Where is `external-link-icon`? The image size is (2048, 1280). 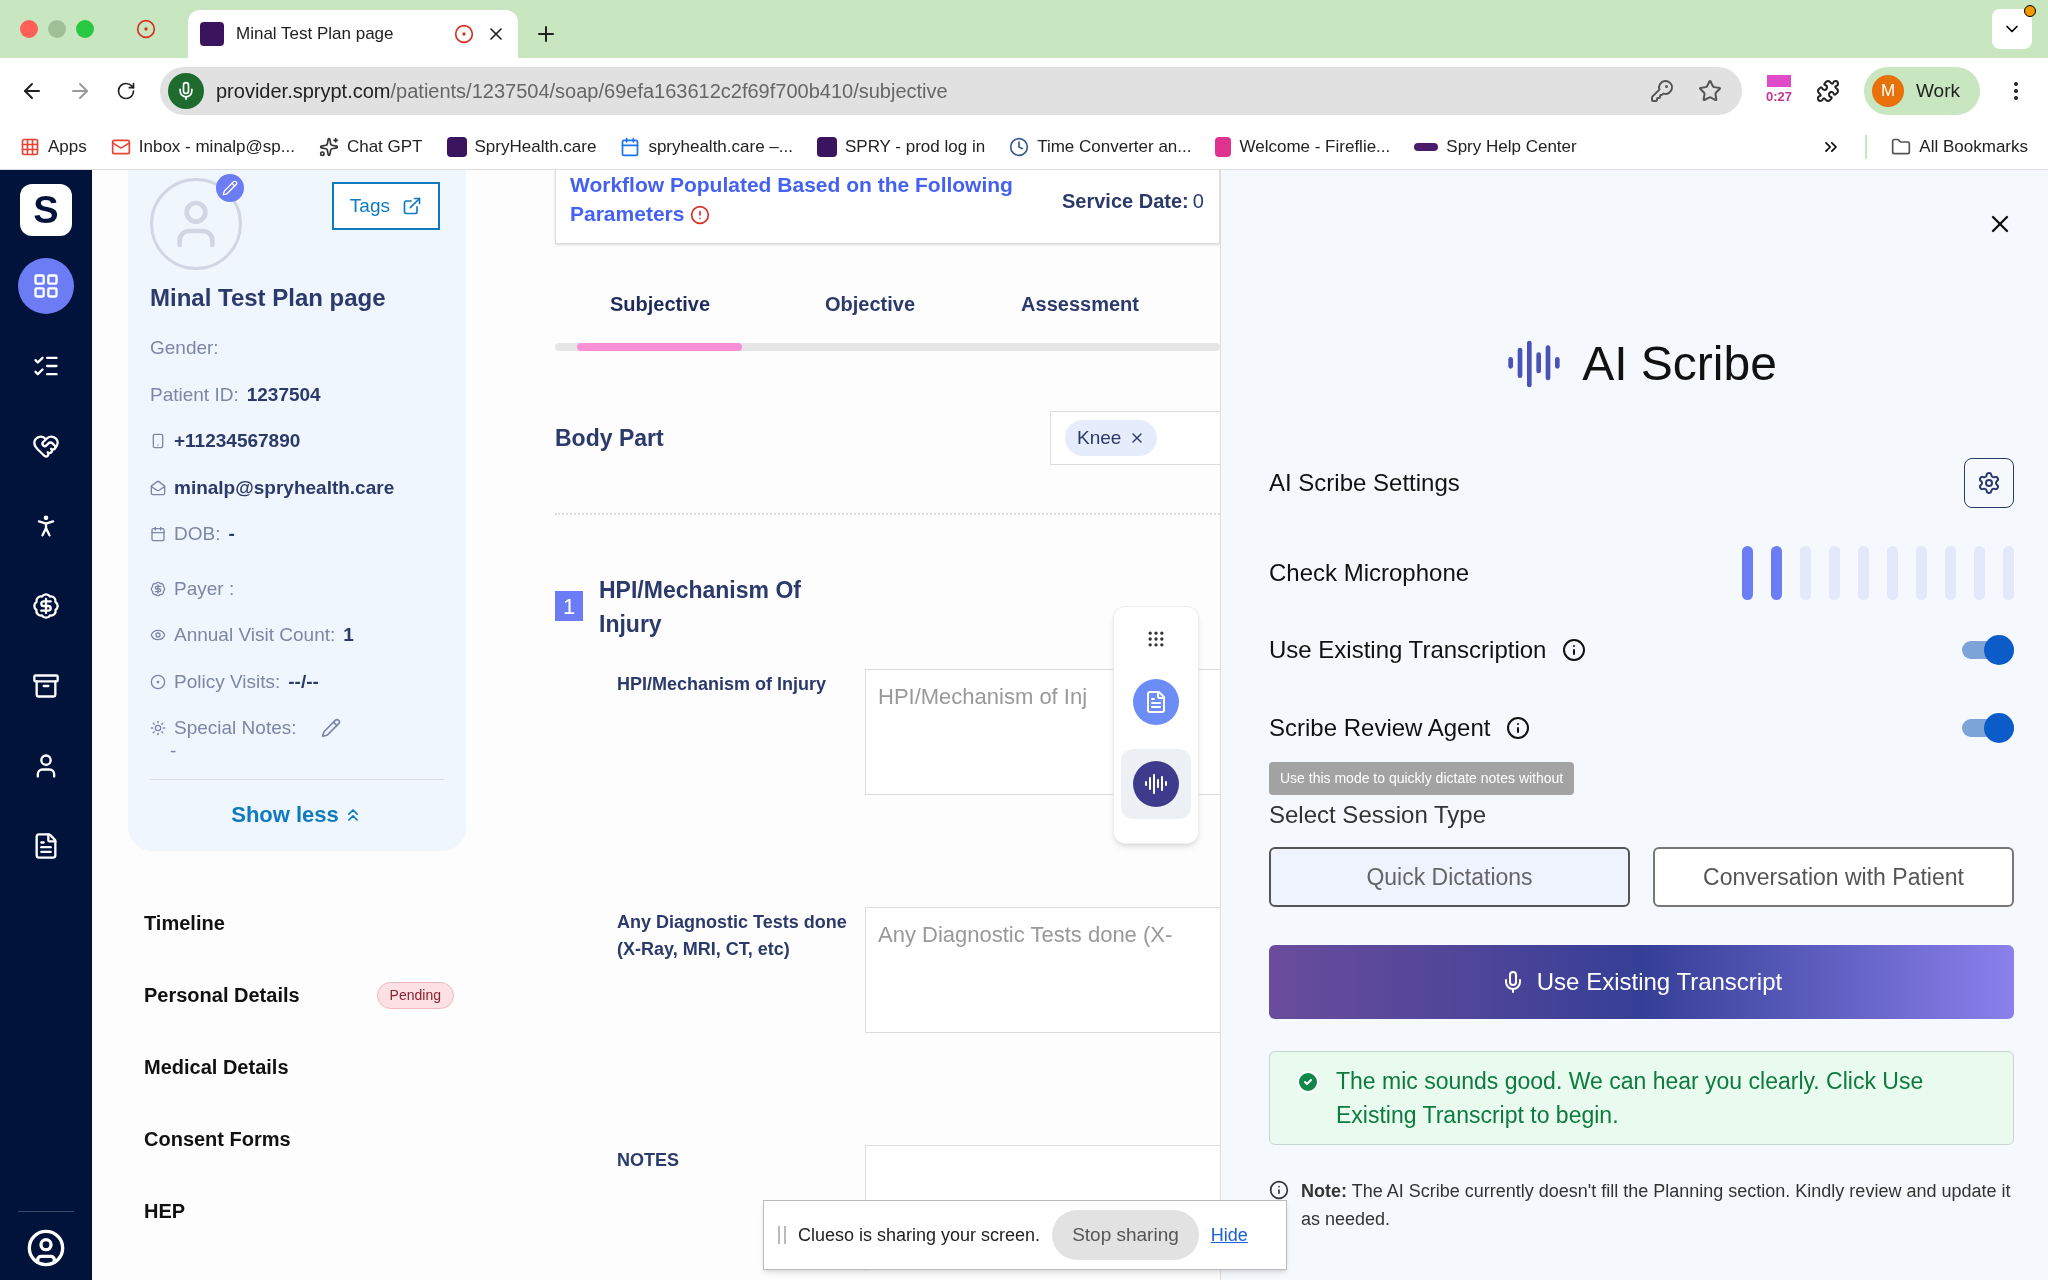 external-link-icon is located at coordinates (412, 206).